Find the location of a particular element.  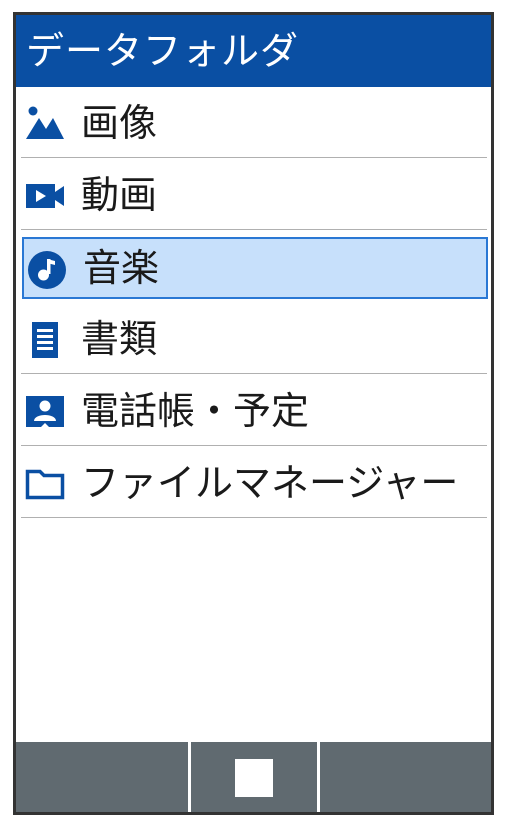

app-header: データフォルダ is located at coordinates (253, 51).